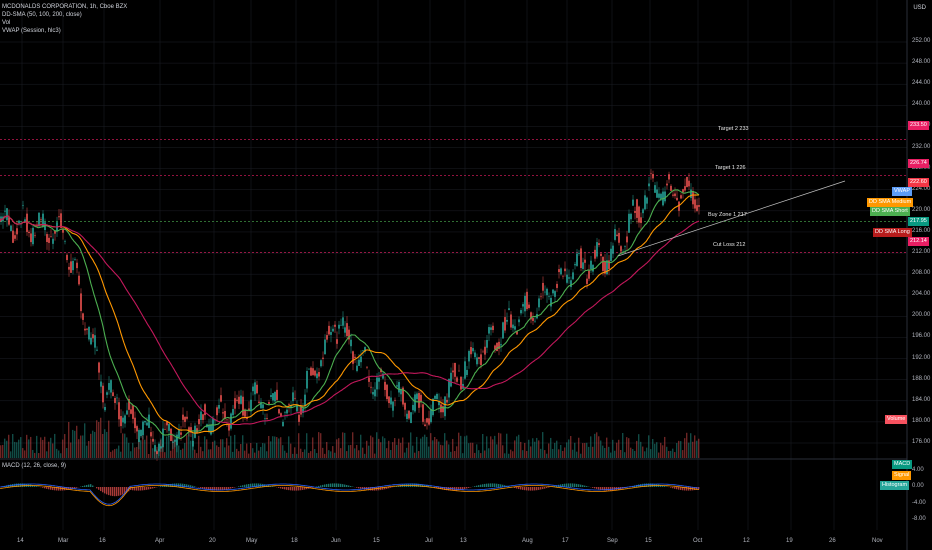 The image size is (932, 550). What do you see at coordinates (895, 485) in the screenshot?
I see `price-tag: Histogram` at bounding box center [895, 485].